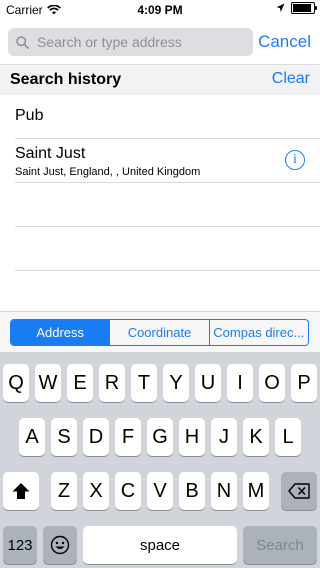 The width and height of the screenshot is (320, 568). I want to click on segment-coordinate: Coordinate, so click(158, 332).